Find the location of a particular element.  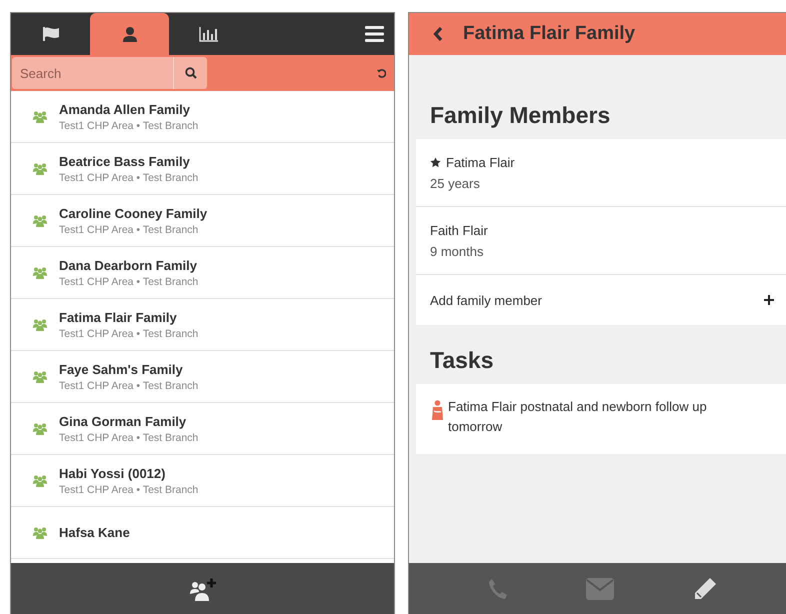

family-name: Hafsa Kane is located at coordinates (94, 532).